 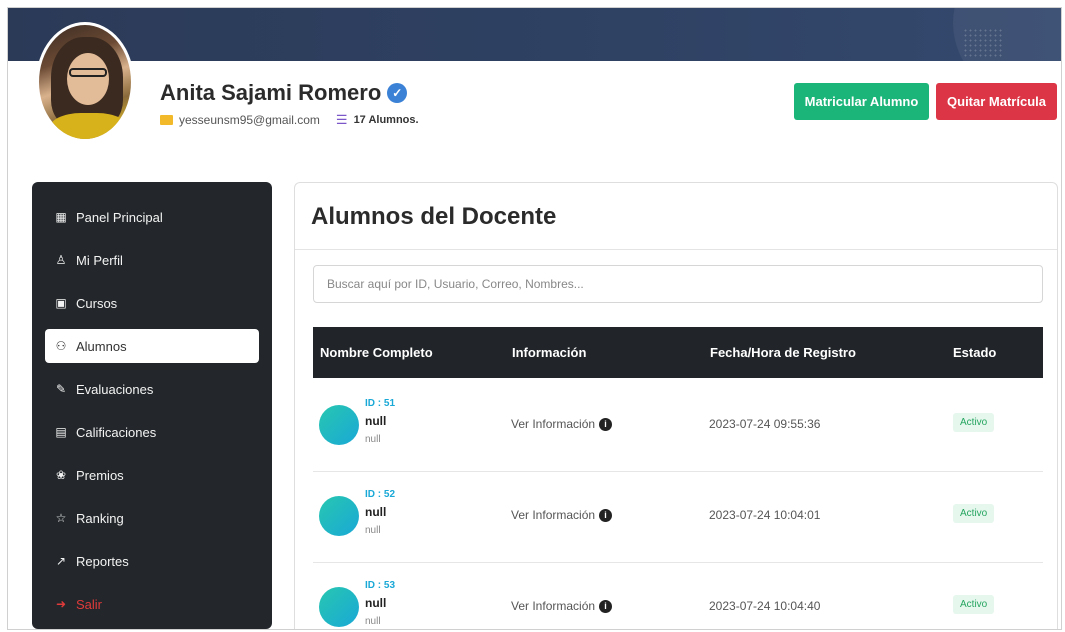 What do you see at coordinates (152, 561) in the screenshot?
I see `sidebar-item-reportes: ↗ Reportes` at bounding box center [152, 561].